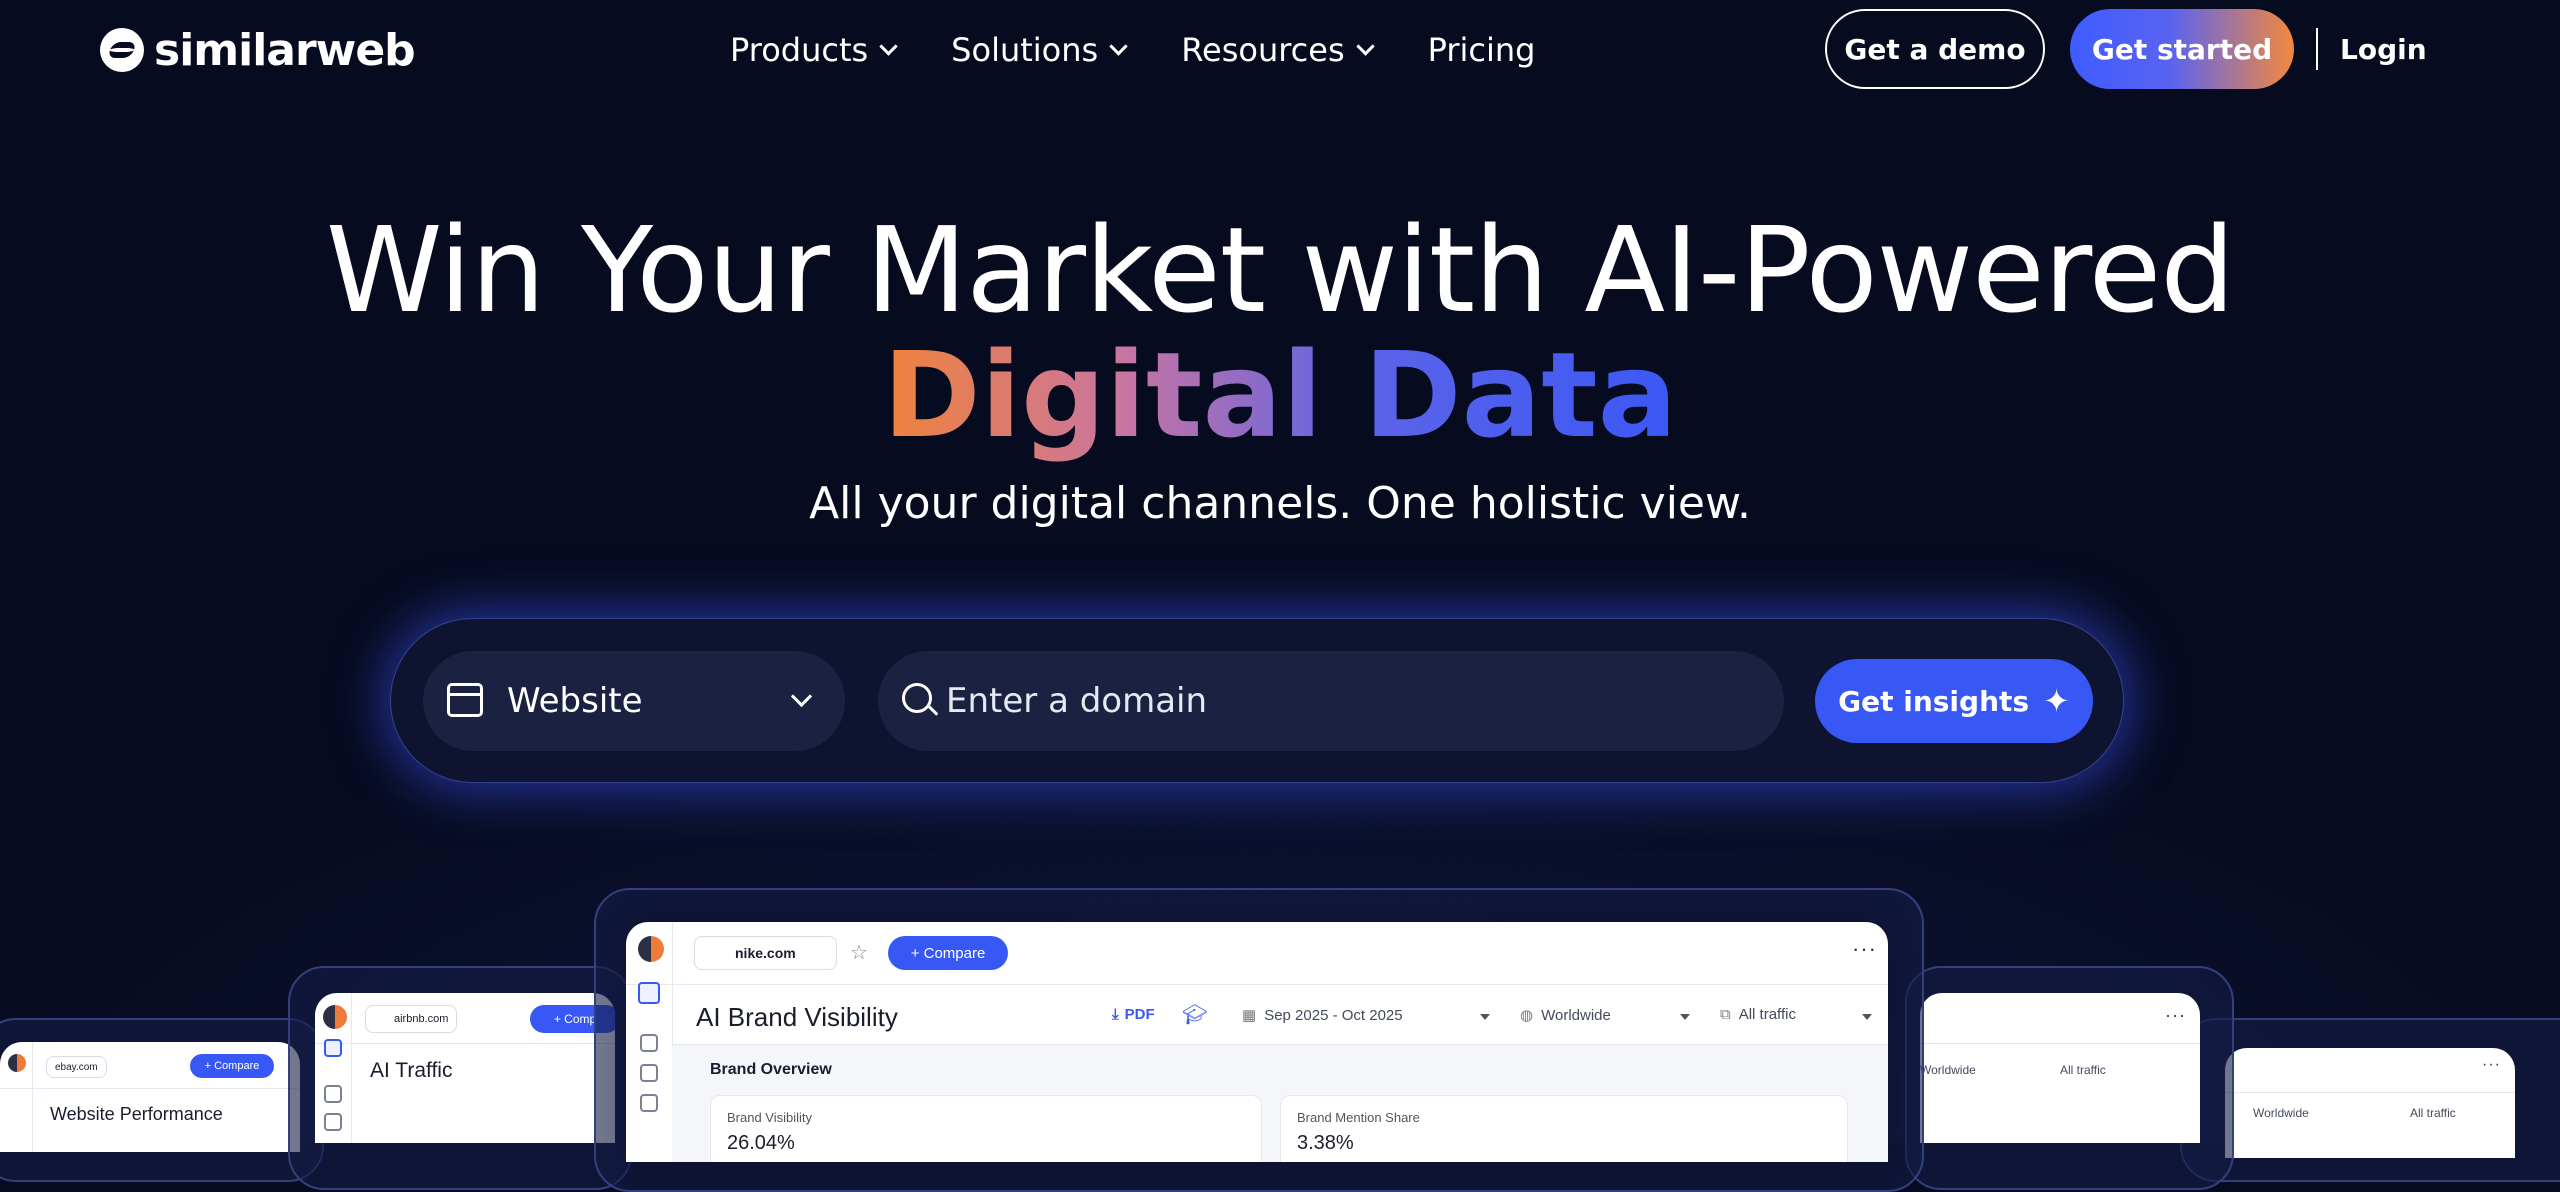  What do you see at coordinates (76, 1067) in the screenshot?
I see `domain-pill: ebay.com` at bounding box center [76, 1067].